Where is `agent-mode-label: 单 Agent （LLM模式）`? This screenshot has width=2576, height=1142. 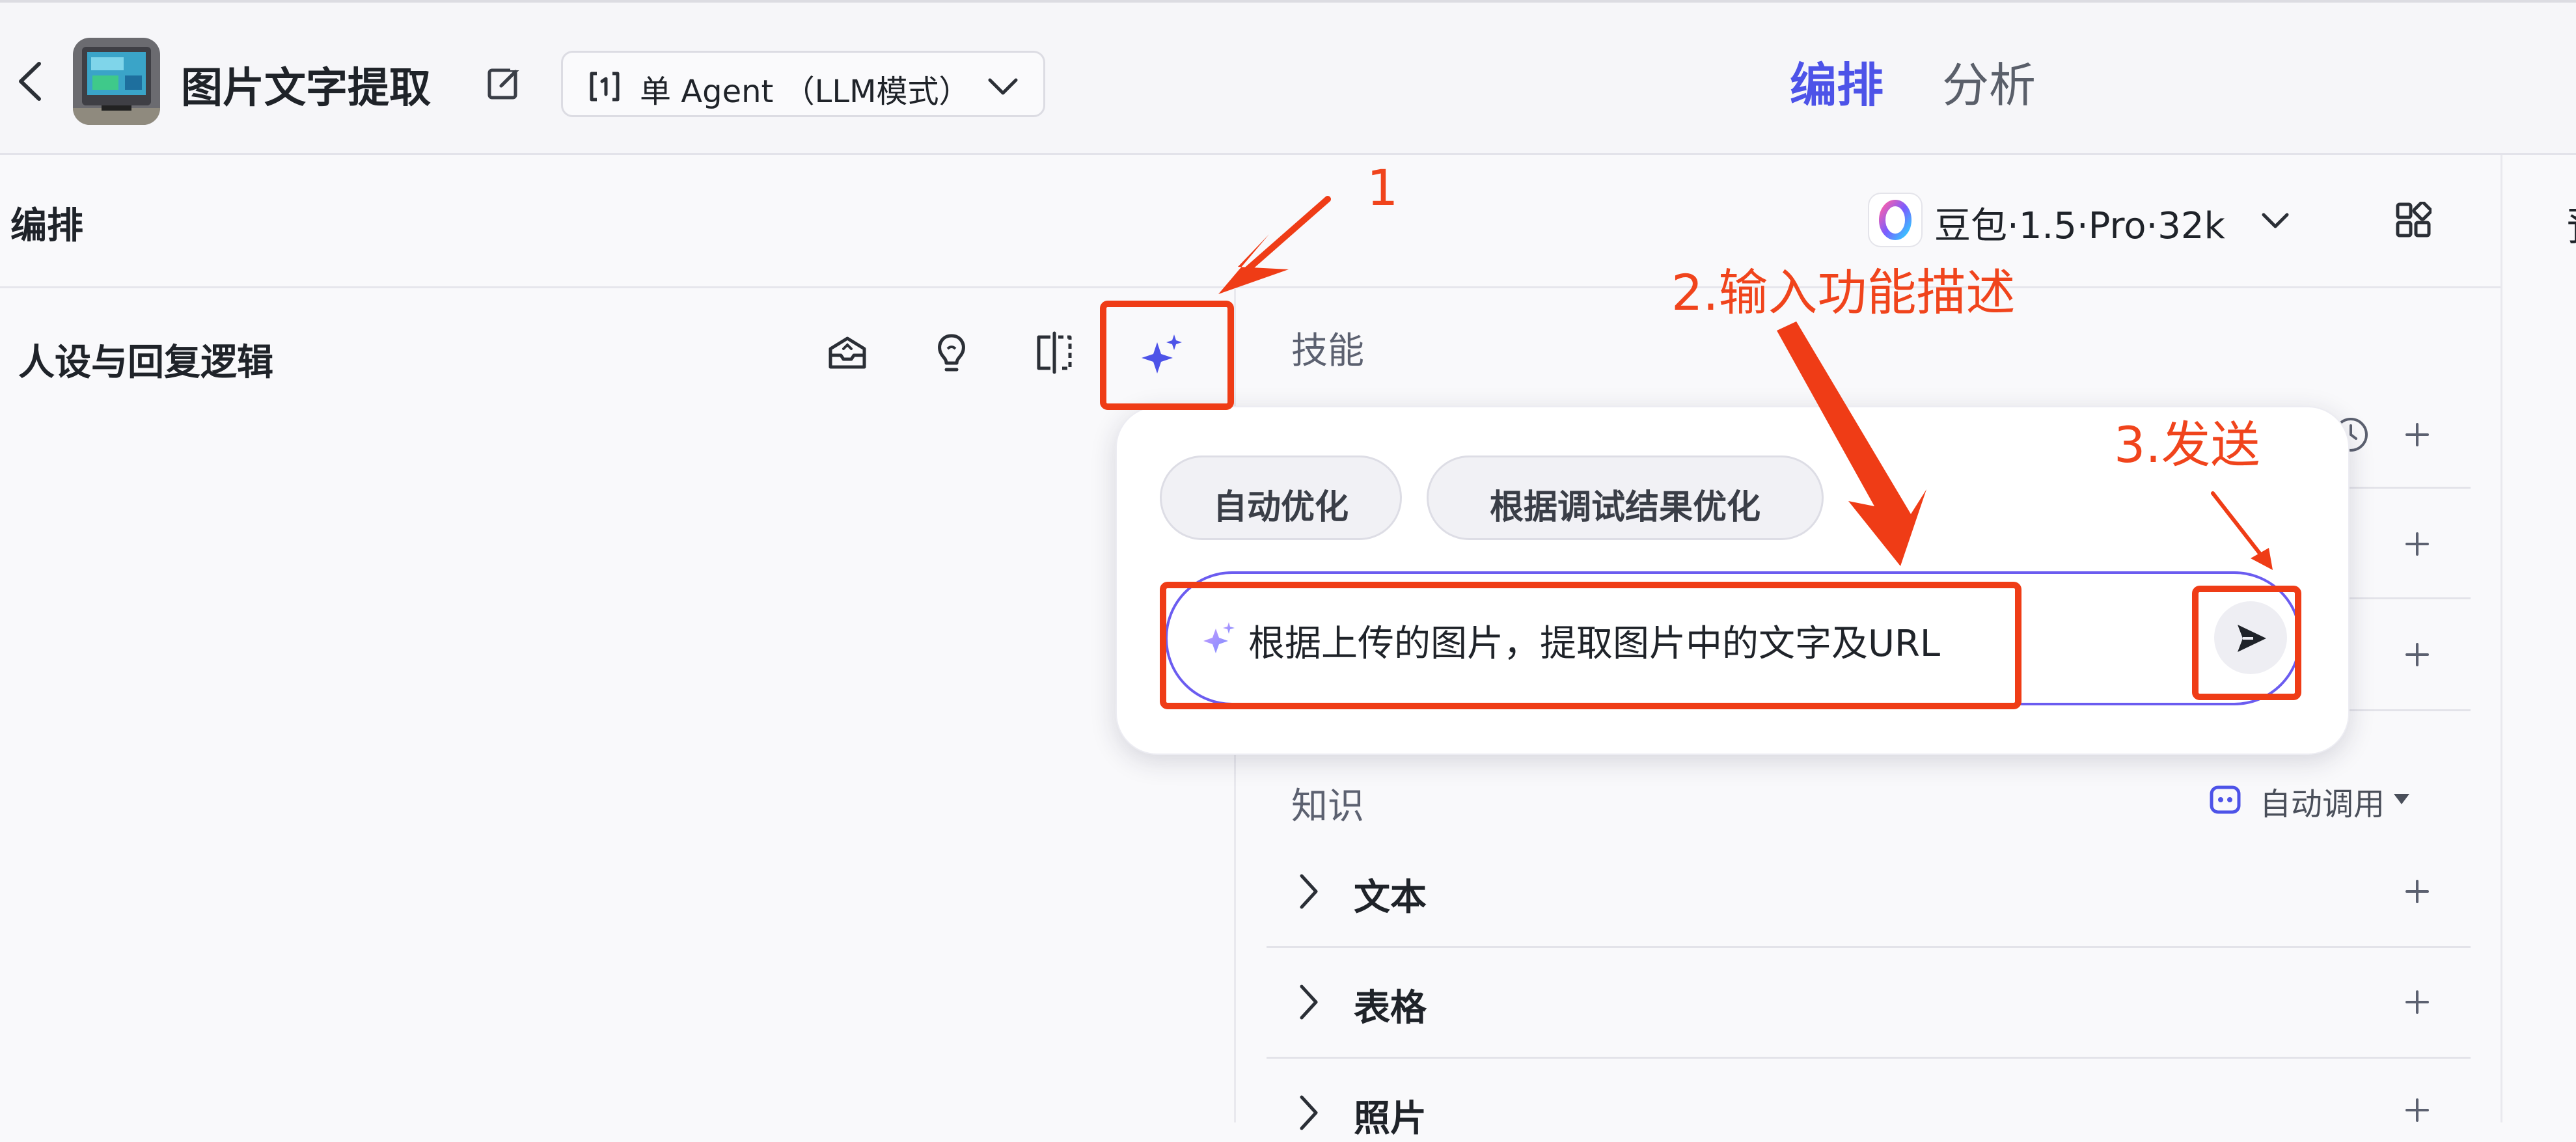
agent-mode-label: 单 Agent （LLM模式） is located at coordinates (805, 92).